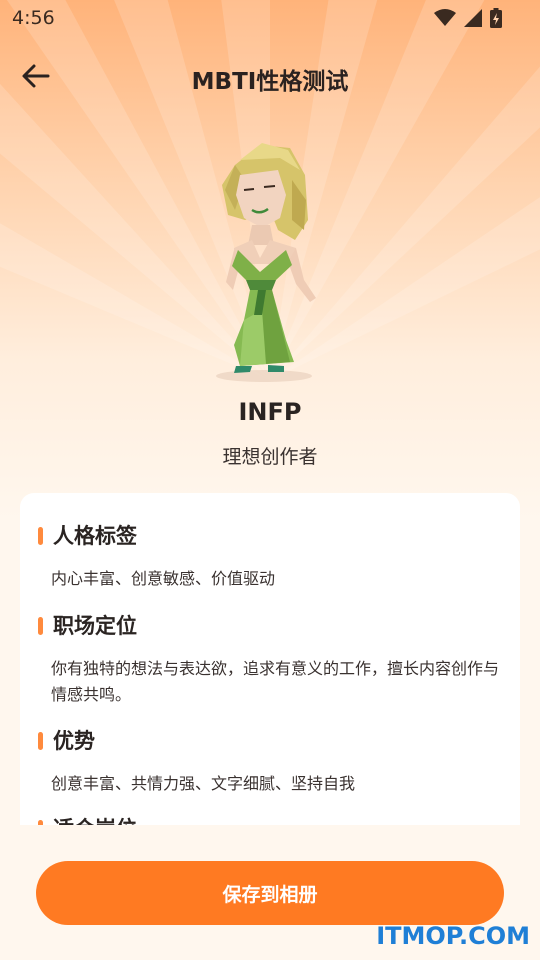 The image size is (540, 960). I want to click on mbti-type: INFP, so click(270, 412).